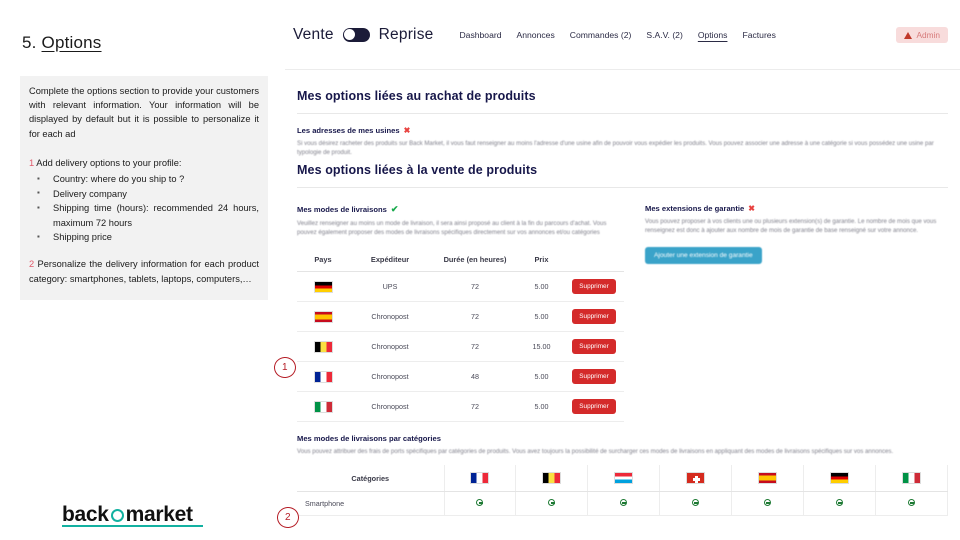 This screenshot has height=540, width=960. Describe the element at coordinates (371, 503) in the screenshot. I see `cell-category-name: Smartphone` at that location.